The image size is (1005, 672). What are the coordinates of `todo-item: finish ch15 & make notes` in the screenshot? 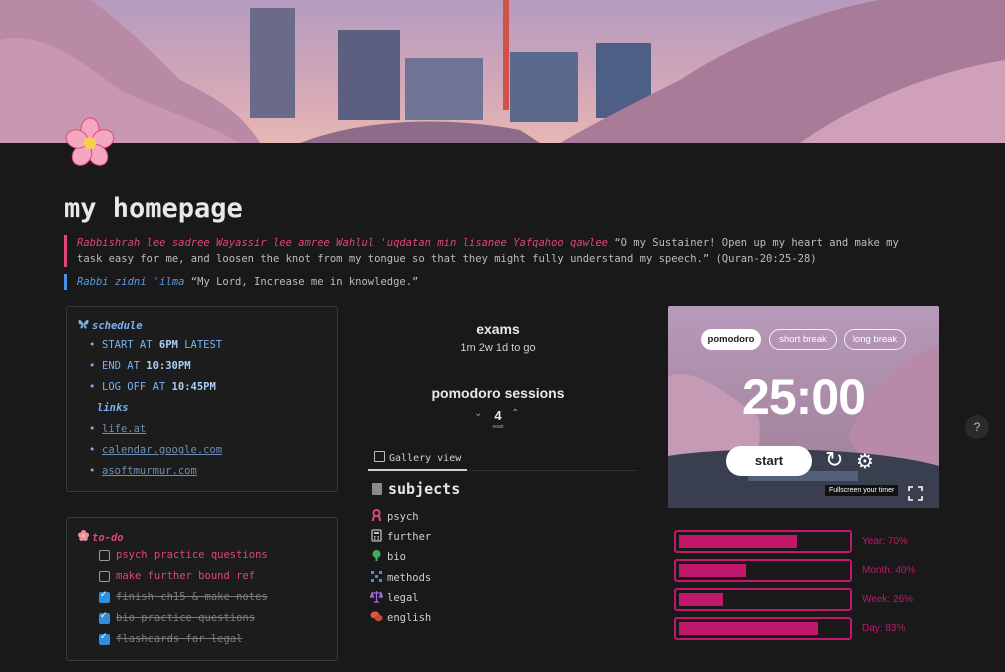 It's located at (183, 596).